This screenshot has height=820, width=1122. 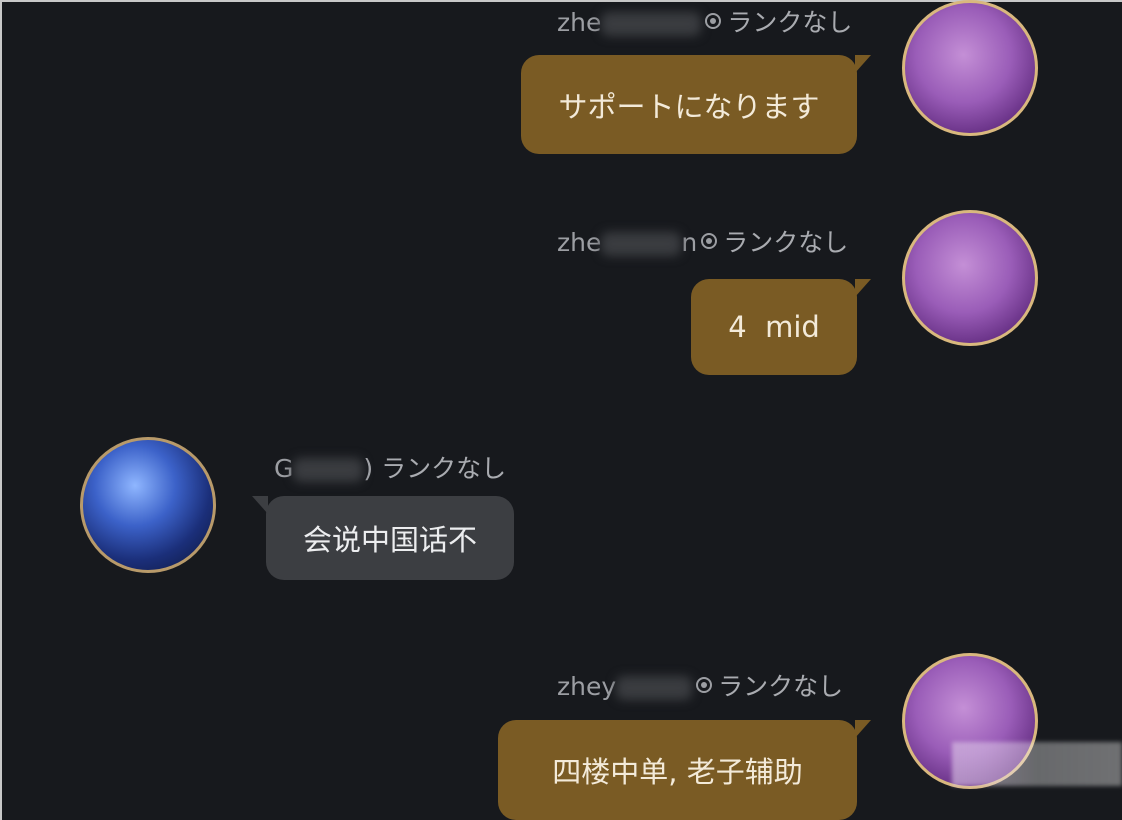 I want to click on sender-line: zhey ランクなし, so click(x=700, y=687).